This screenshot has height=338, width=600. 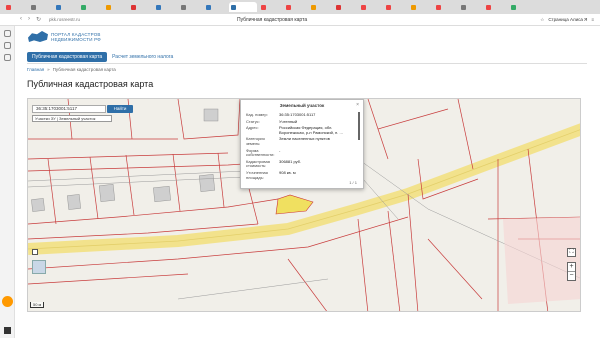 I want to click on popup-title: Земельный участок, so click(x=302, y=105).